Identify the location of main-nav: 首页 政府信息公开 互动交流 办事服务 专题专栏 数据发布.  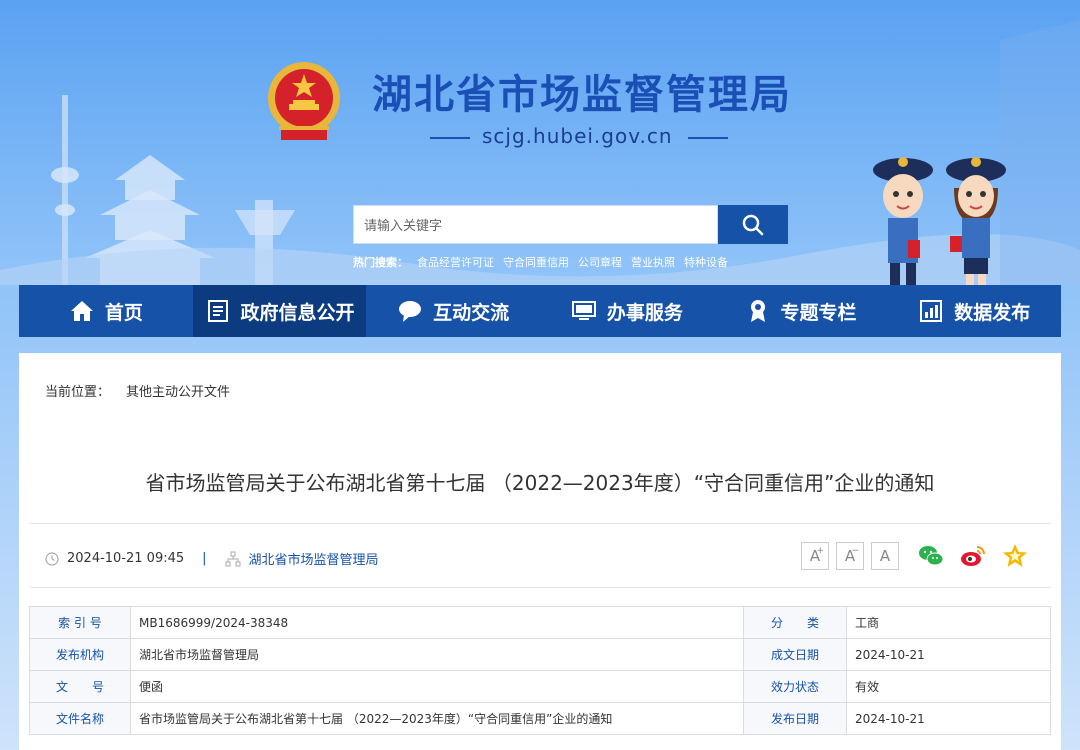
(540, 311).